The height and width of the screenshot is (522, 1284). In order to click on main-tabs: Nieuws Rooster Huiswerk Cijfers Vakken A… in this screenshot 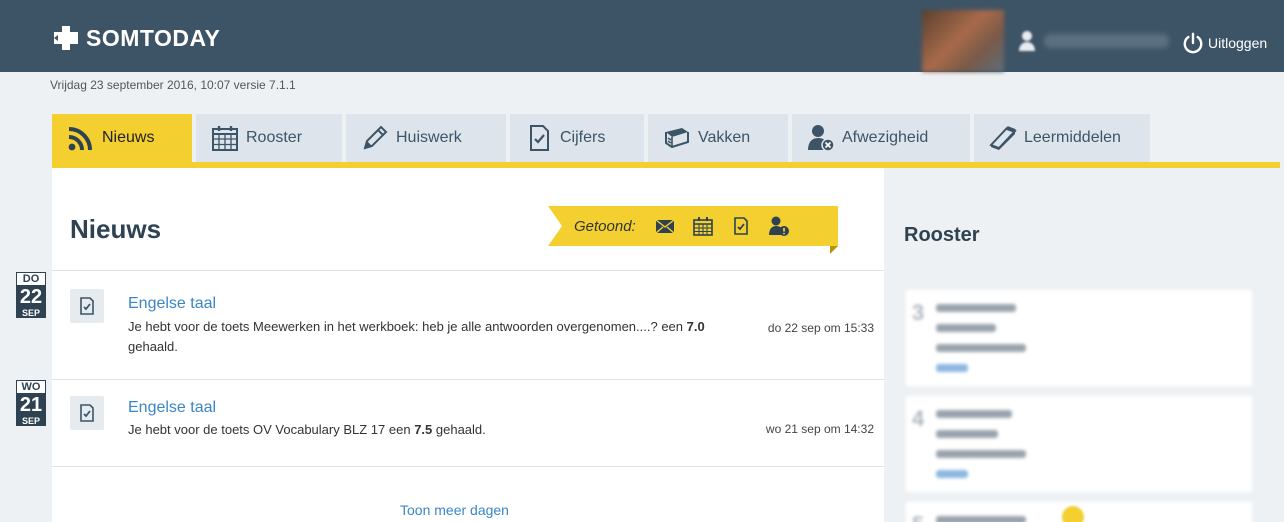, I will do `click(603, 138)`.